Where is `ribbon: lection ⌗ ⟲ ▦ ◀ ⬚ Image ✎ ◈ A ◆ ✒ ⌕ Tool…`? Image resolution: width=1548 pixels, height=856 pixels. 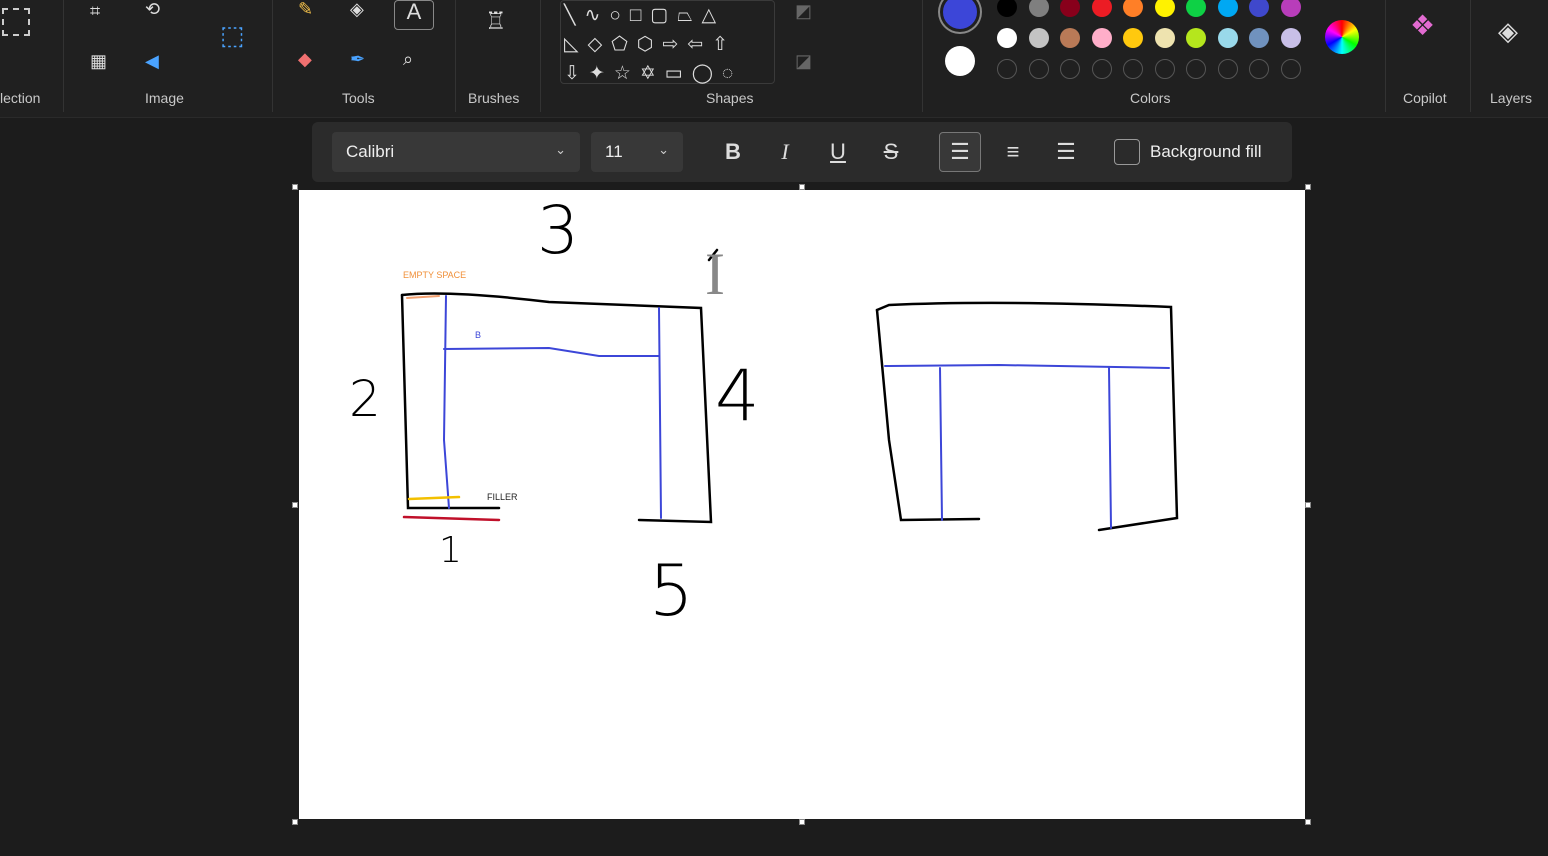 ribbon: lection ⌗ ⟲ ▦ ◀ ⬚ Image ✎ ◈ A ◆ ✒ ⌕ Tool… is located at coordinates (774, 59).